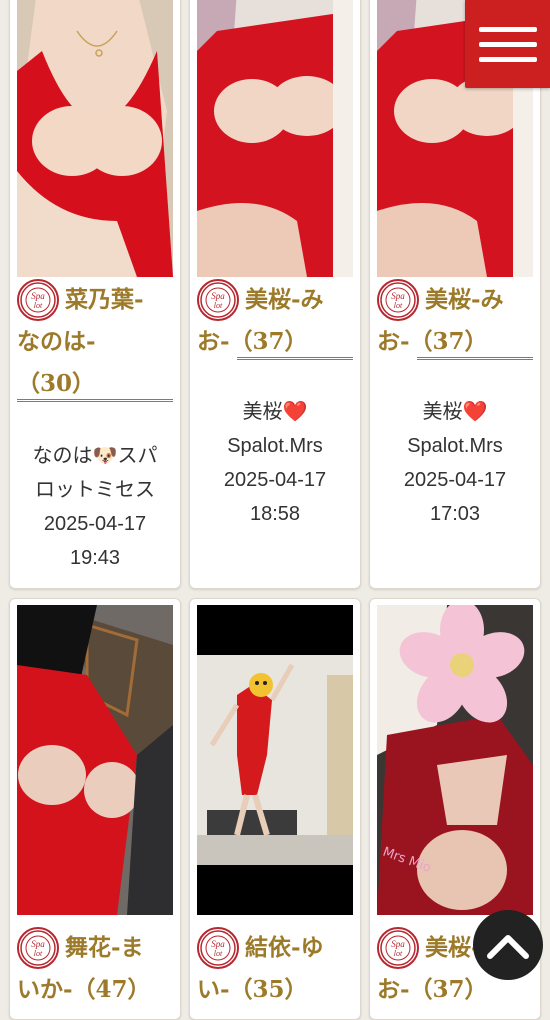  Describe the element at coordinates (275, 514) in the screenshot. I see `post-time: 18:58` at that location.